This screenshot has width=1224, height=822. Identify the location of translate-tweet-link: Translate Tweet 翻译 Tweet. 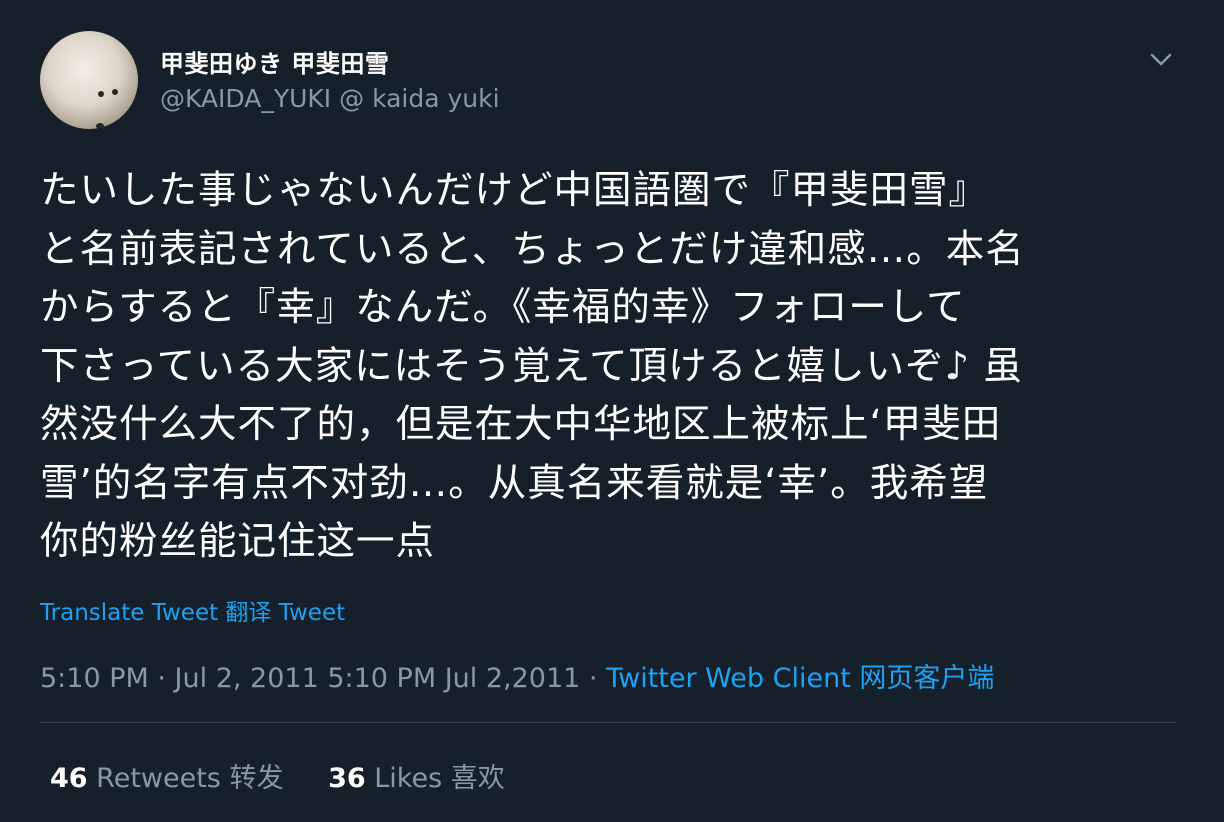
(192, 610).